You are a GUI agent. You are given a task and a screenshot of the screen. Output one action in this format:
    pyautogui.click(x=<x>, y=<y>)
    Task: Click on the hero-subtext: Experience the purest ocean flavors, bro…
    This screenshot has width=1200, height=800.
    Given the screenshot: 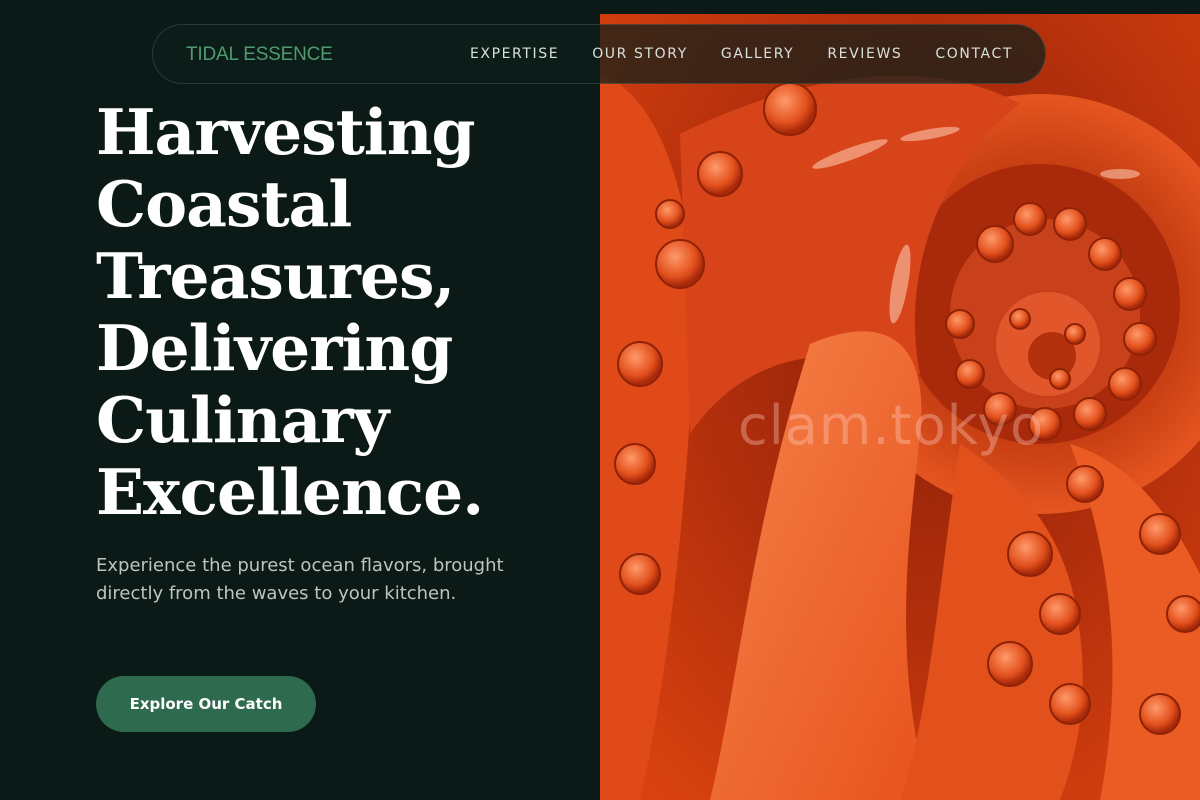 What is the action you would take?
    pyautogui.click(x=300, y=579)
    